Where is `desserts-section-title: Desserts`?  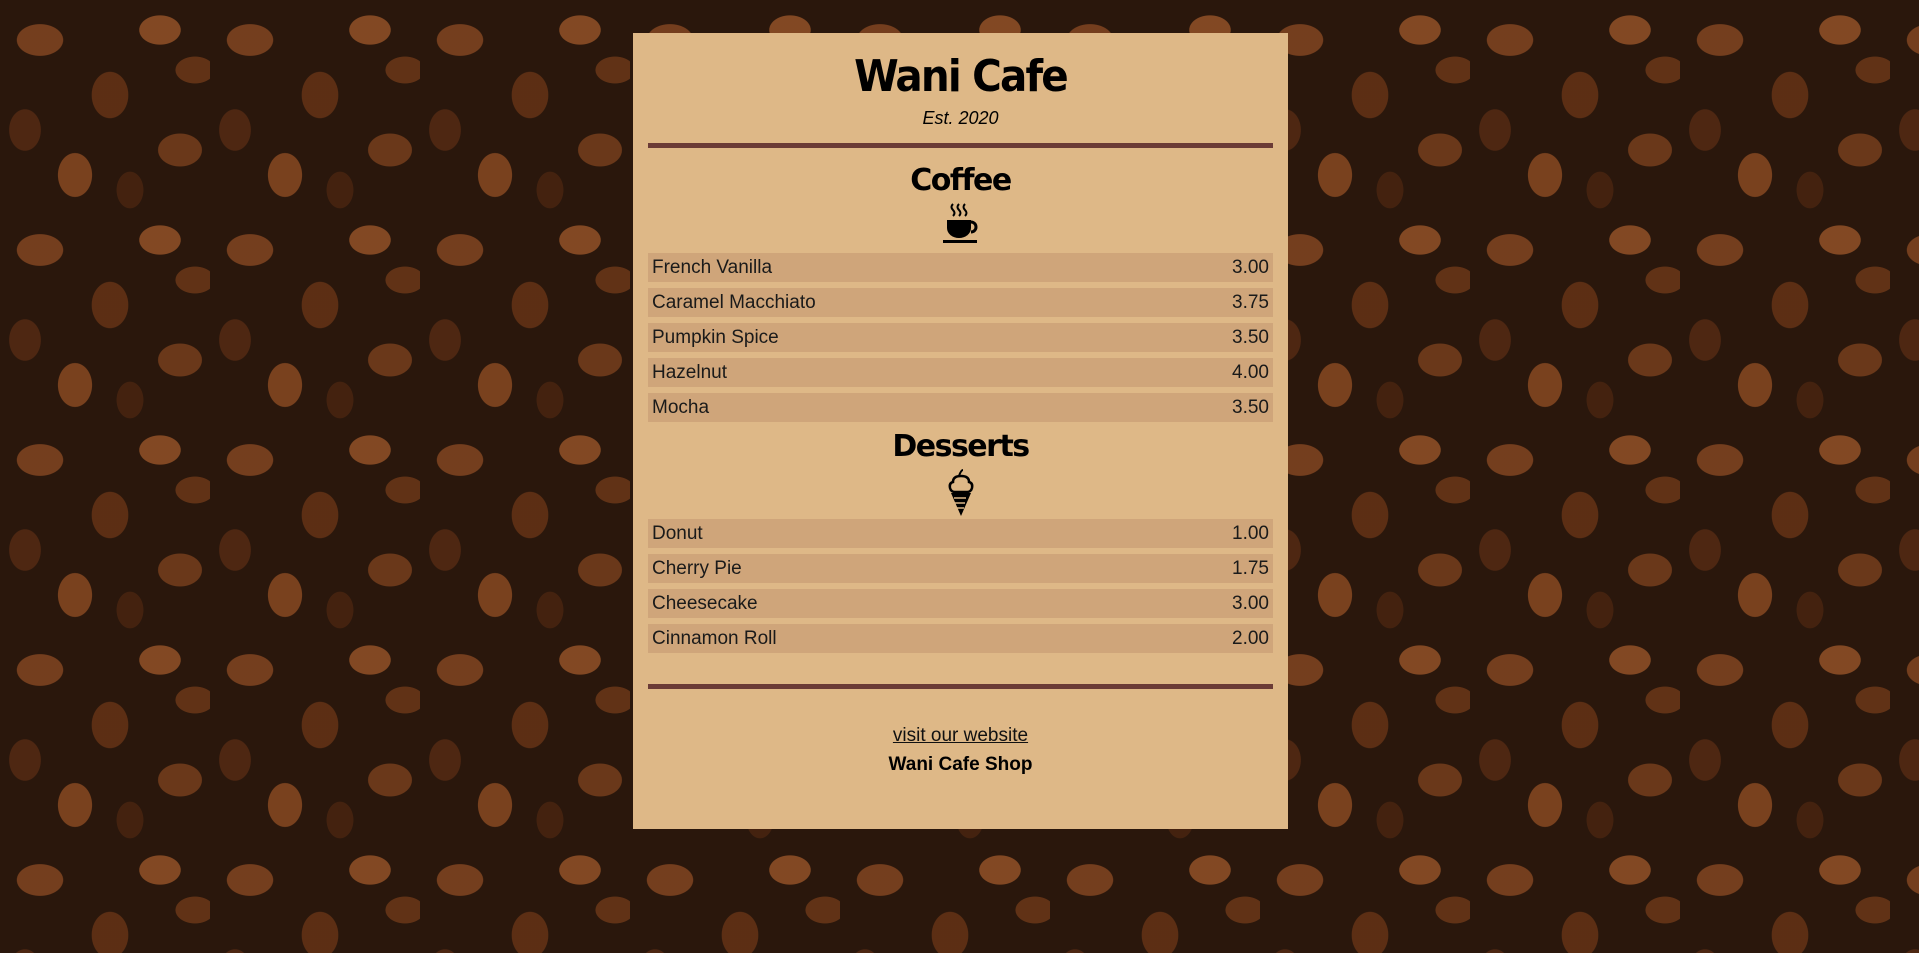 desserts-section-title: Desserts is located at coordinates (961, 446).